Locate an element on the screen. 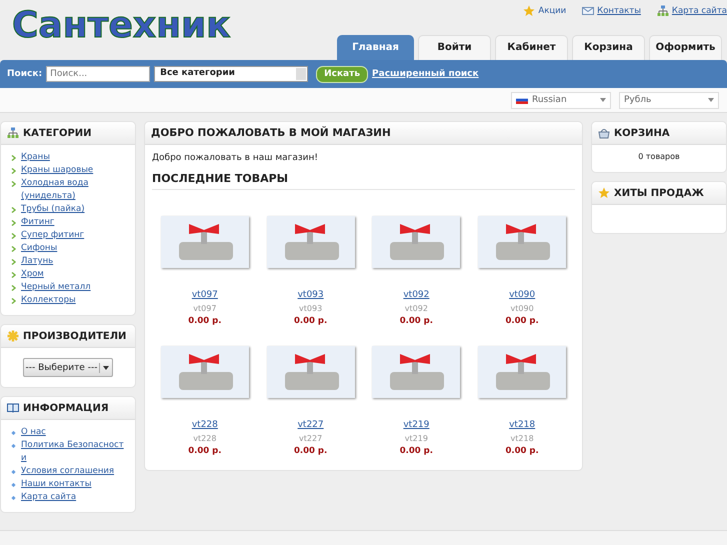  product-model: vt097 is located at coordinates (204, 309).